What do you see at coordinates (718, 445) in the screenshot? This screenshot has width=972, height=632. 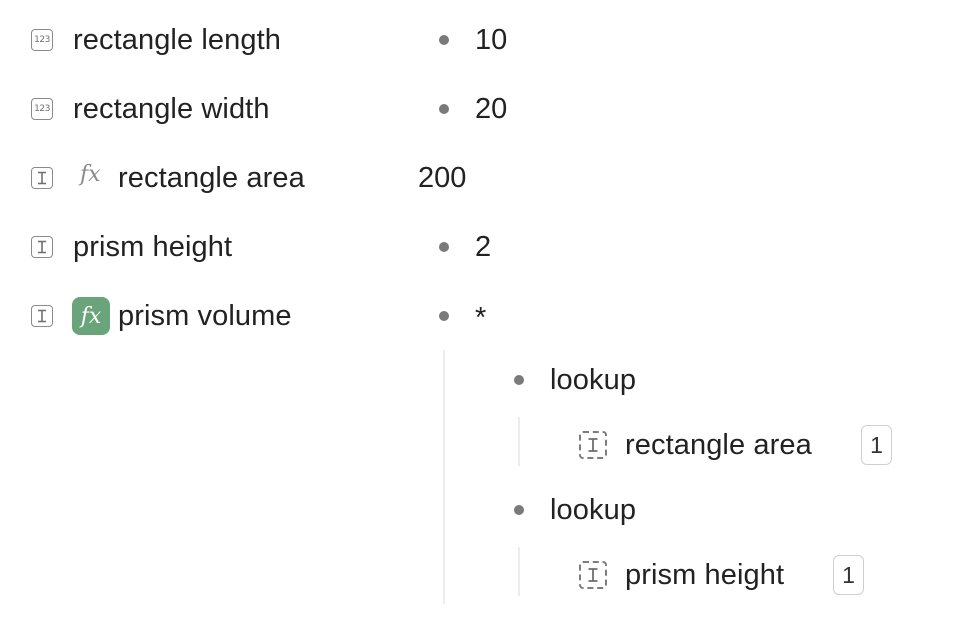 I see `ref-label-rectangle-area: rectangle area` at bounding box center [718, 445].